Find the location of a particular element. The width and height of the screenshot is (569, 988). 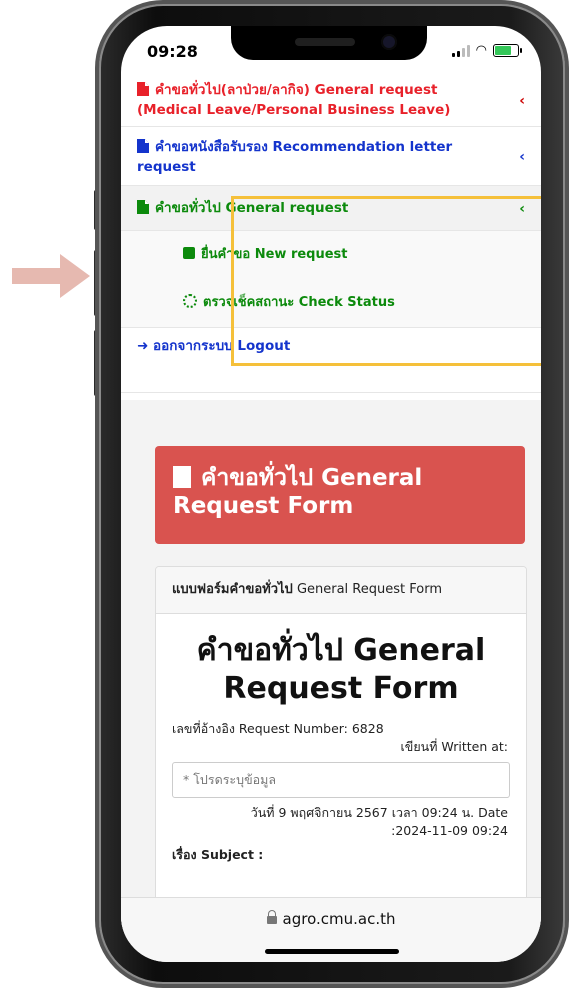

request-number: เลขที่อ้างอิง Request Number: 6828 is located at coordinates (278, 728).